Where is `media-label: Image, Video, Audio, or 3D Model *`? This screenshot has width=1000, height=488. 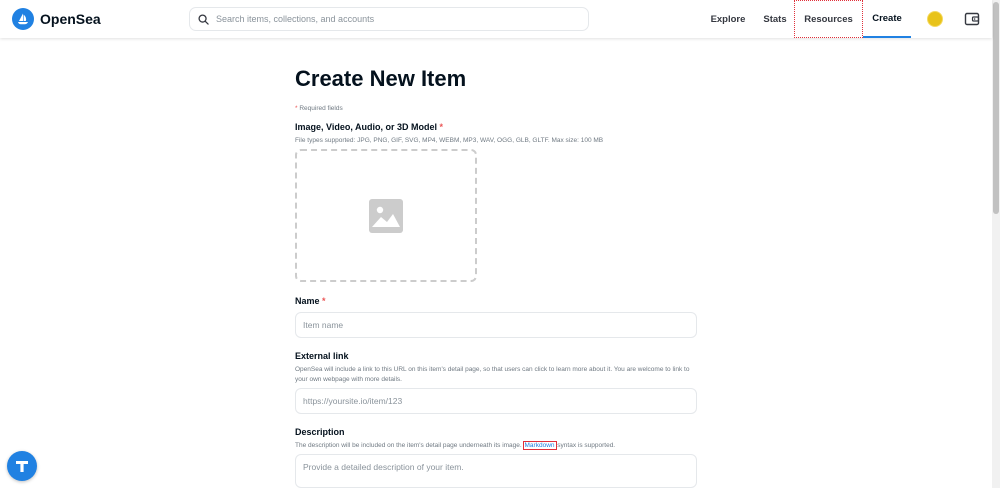 media-label: Image, Video, Audio, or 3D Model * is located at coordinates (369, 127).